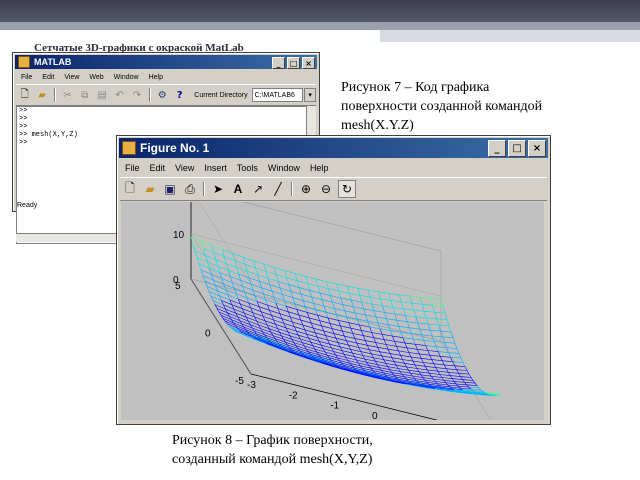  Describe the element at coordinates (67, 95) in the screenshot. I see `cut-icon: ✂` at that location.